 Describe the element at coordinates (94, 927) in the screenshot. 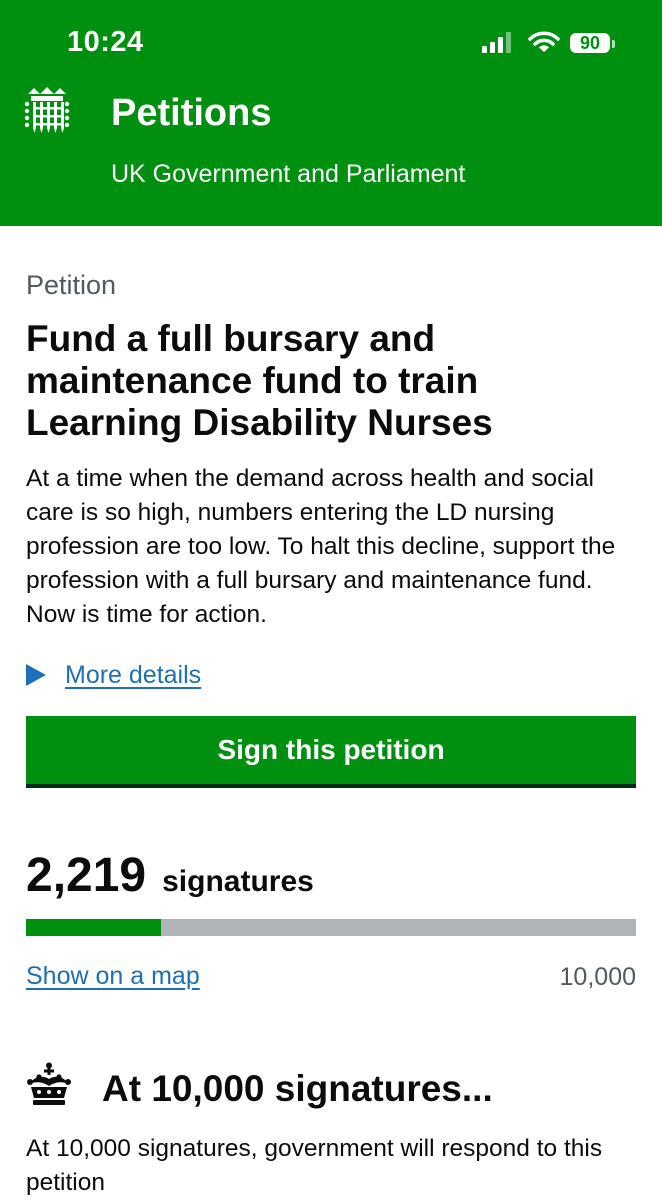

I see `signature-progress-fill` at that location.